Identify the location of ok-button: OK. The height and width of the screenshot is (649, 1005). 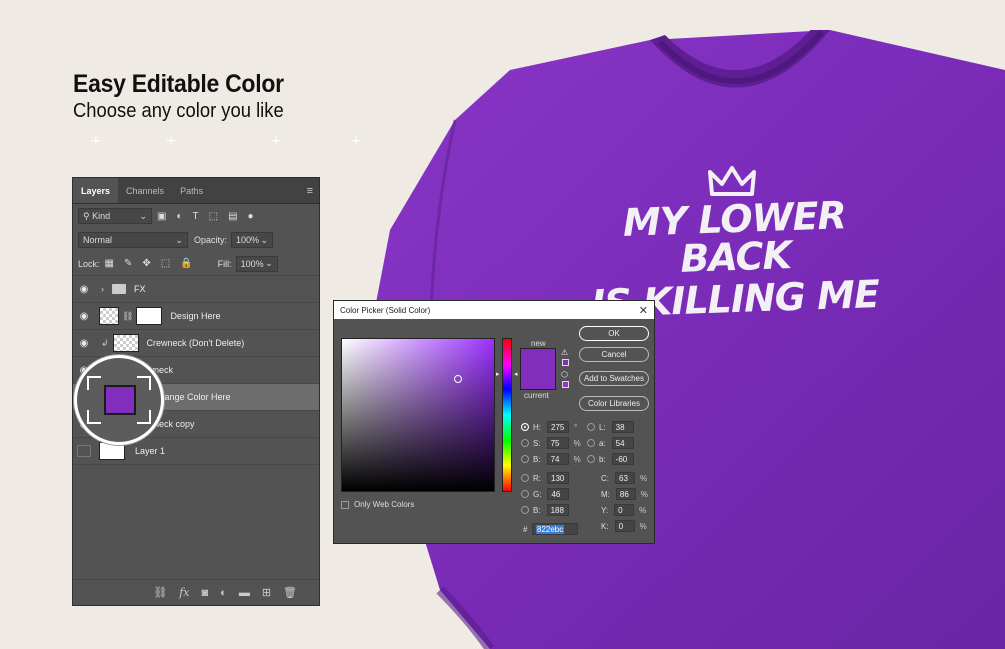
(614, 333).